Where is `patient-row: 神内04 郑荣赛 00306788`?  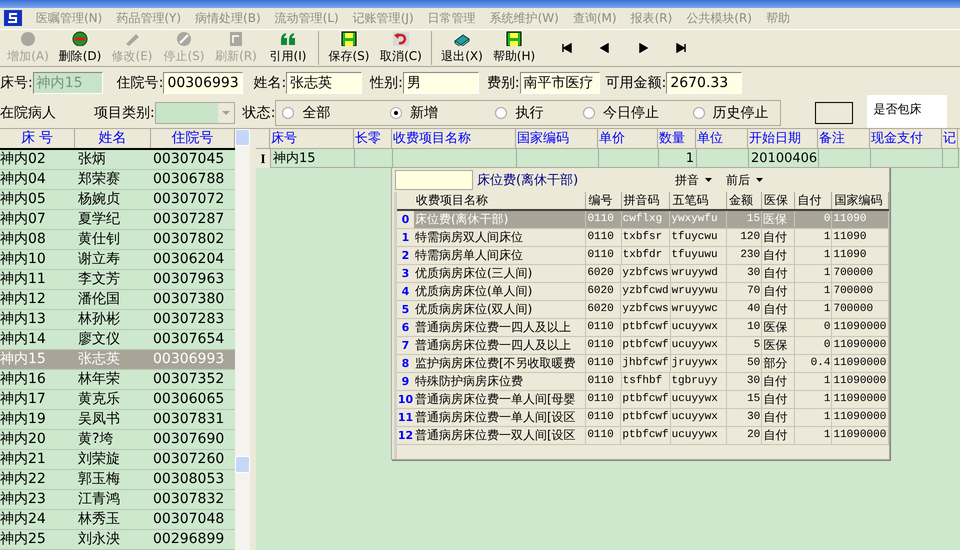 patient-row: 神内04 郑荣赛 00306788 is located at coordinates (117, 180).